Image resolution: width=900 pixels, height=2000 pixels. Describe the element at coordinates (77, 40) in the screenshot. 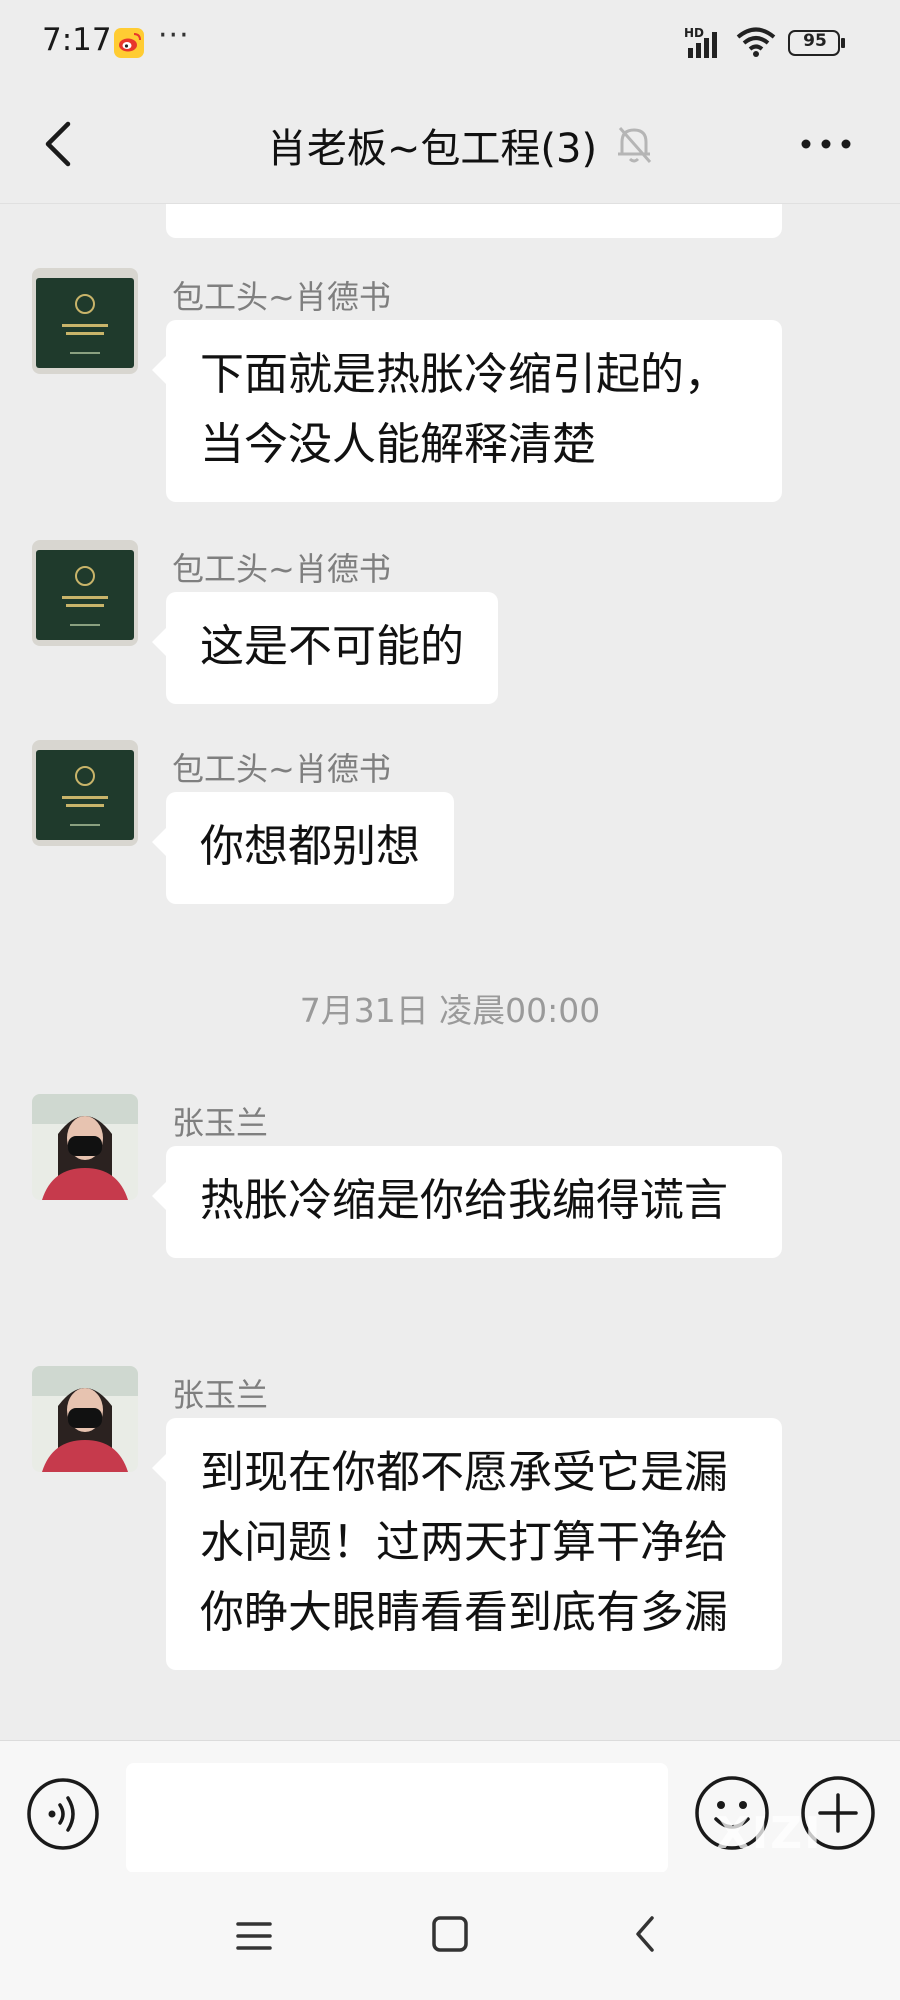

I see `status-time: 7:17` at that location.